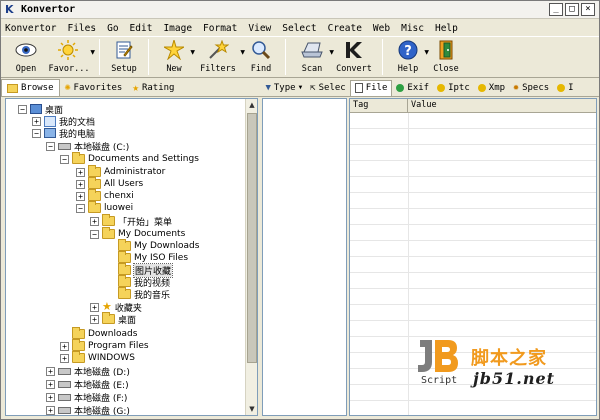  Describe the element at coordinates (313, 57) in the screenshot. I see `scan-button: ▼ Scan` at that location.